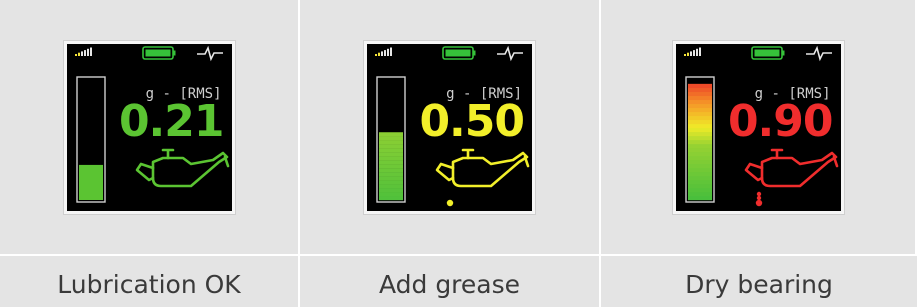  I want to click on status-caption: Dry bearing, so click(759, 284).